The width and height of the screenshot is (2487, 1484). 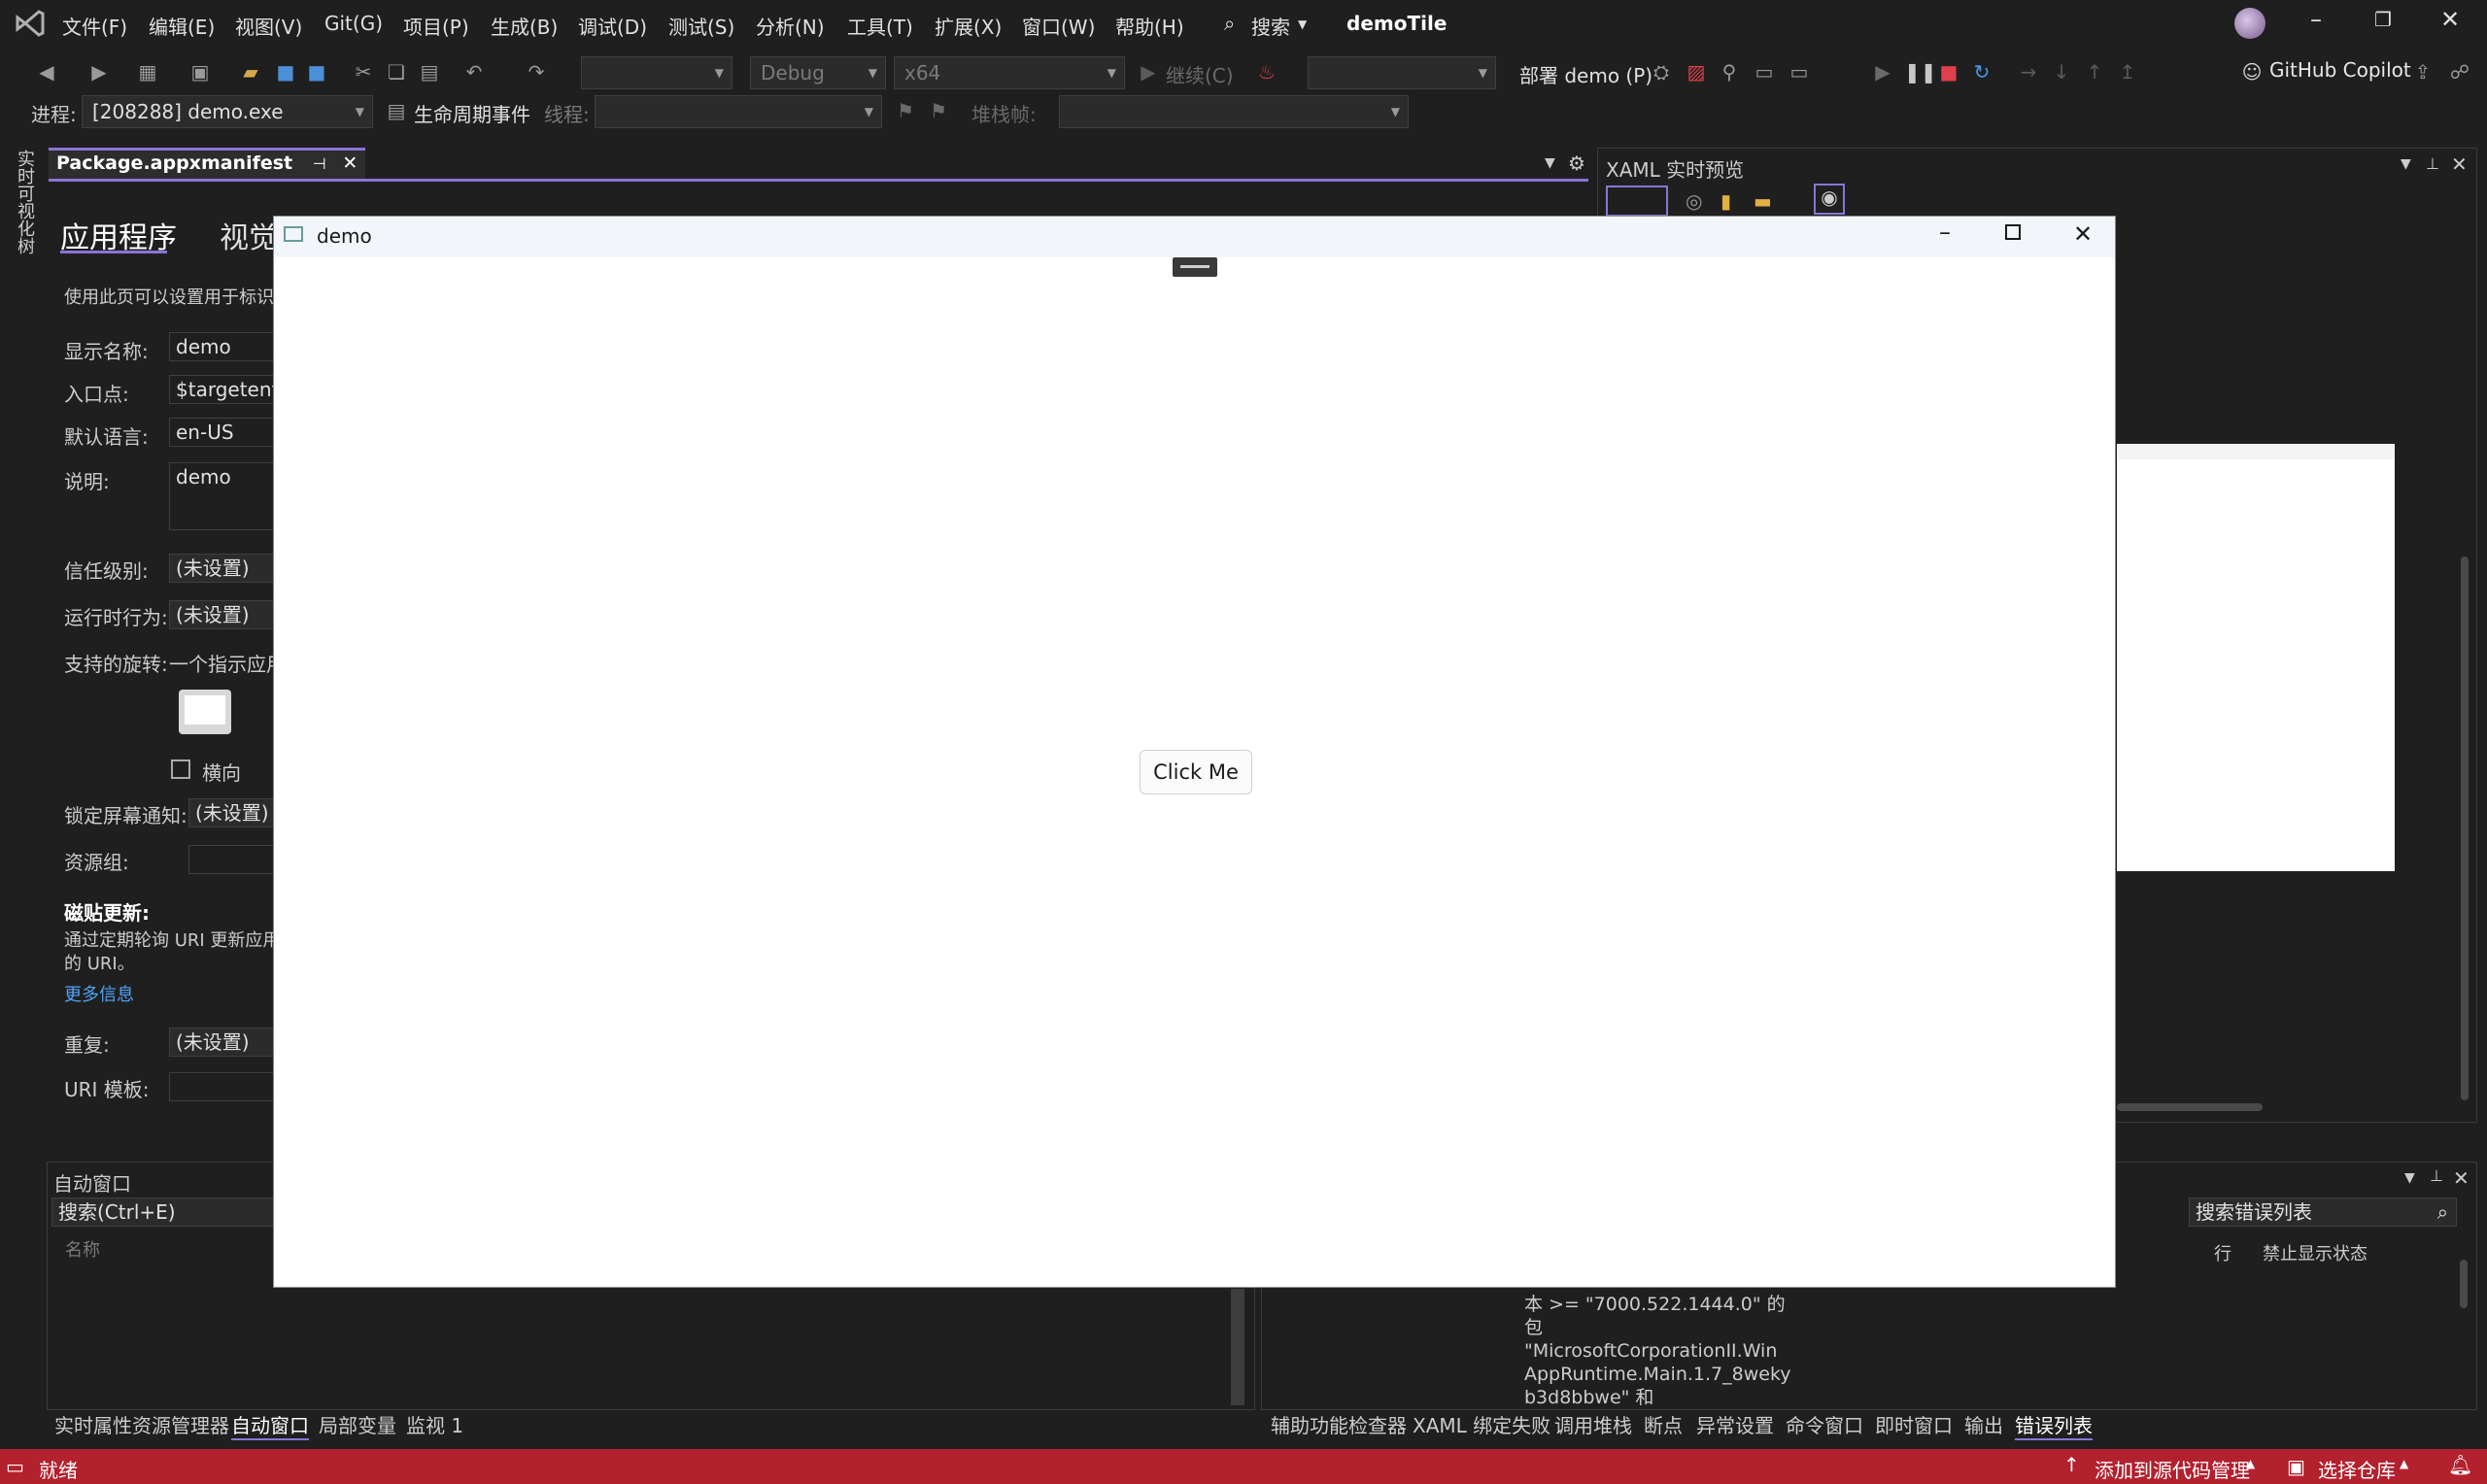 I want to click on copilot-button: GitHub Copilot, so click(x=2340, y=70).